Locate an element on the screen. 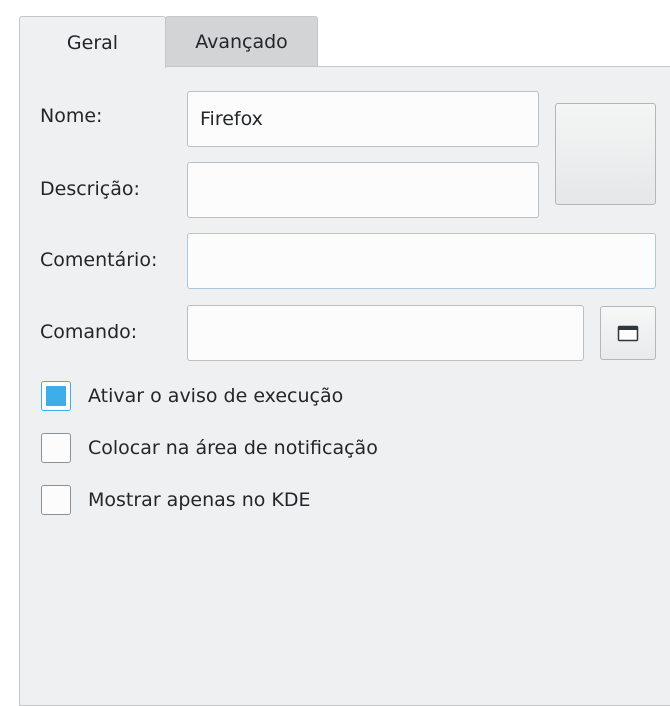 The width and height of the screenshot is (670, 706). system-tray-option: Colocar na área de notificação is located at coordinates (209, 448).